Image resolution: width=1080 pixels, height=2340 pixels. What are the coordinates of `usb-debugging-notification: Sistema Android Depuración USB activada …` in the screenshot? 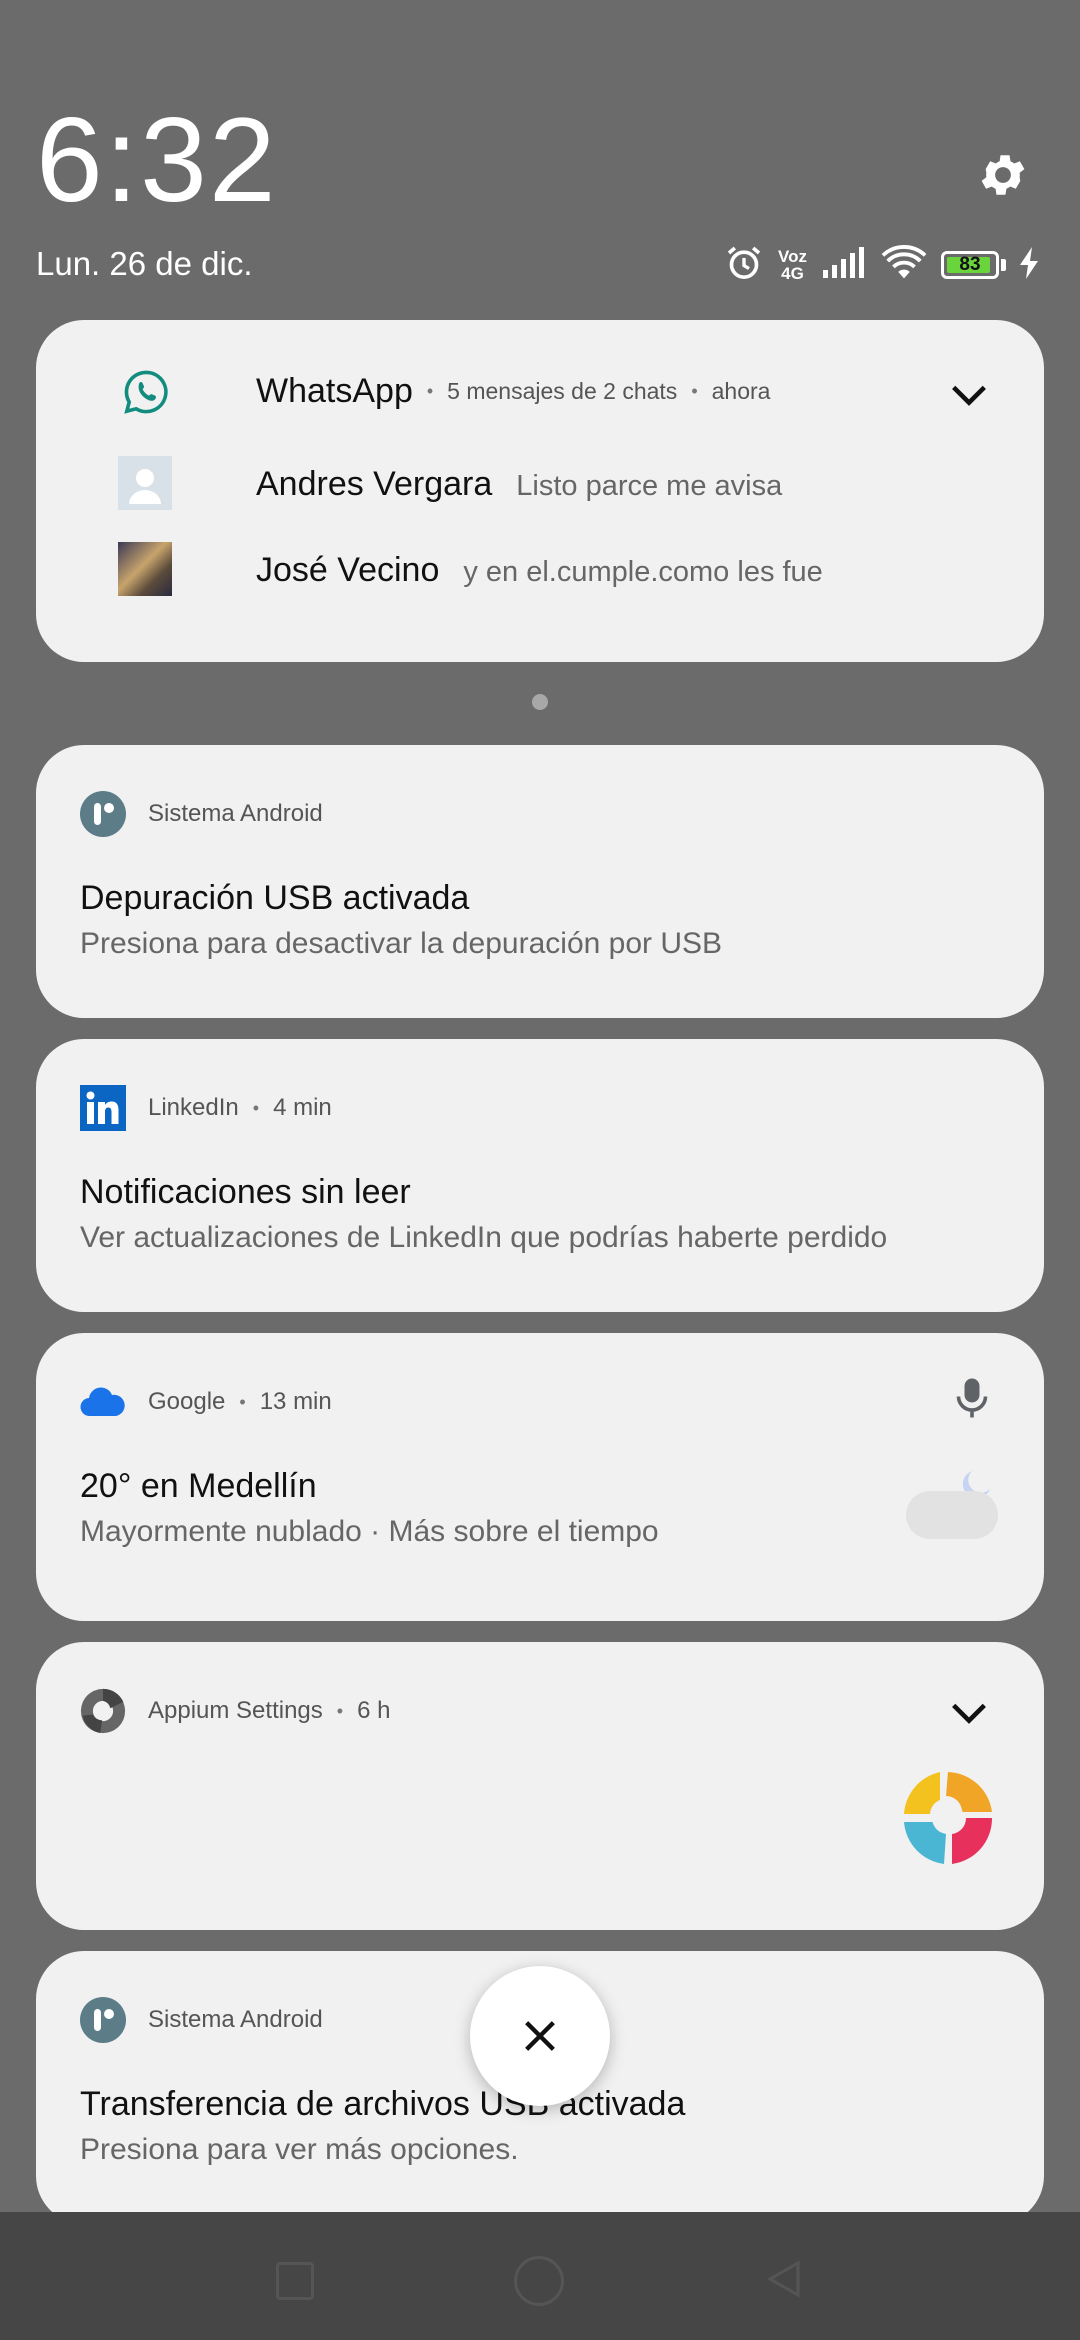 It's located at (540, 881).